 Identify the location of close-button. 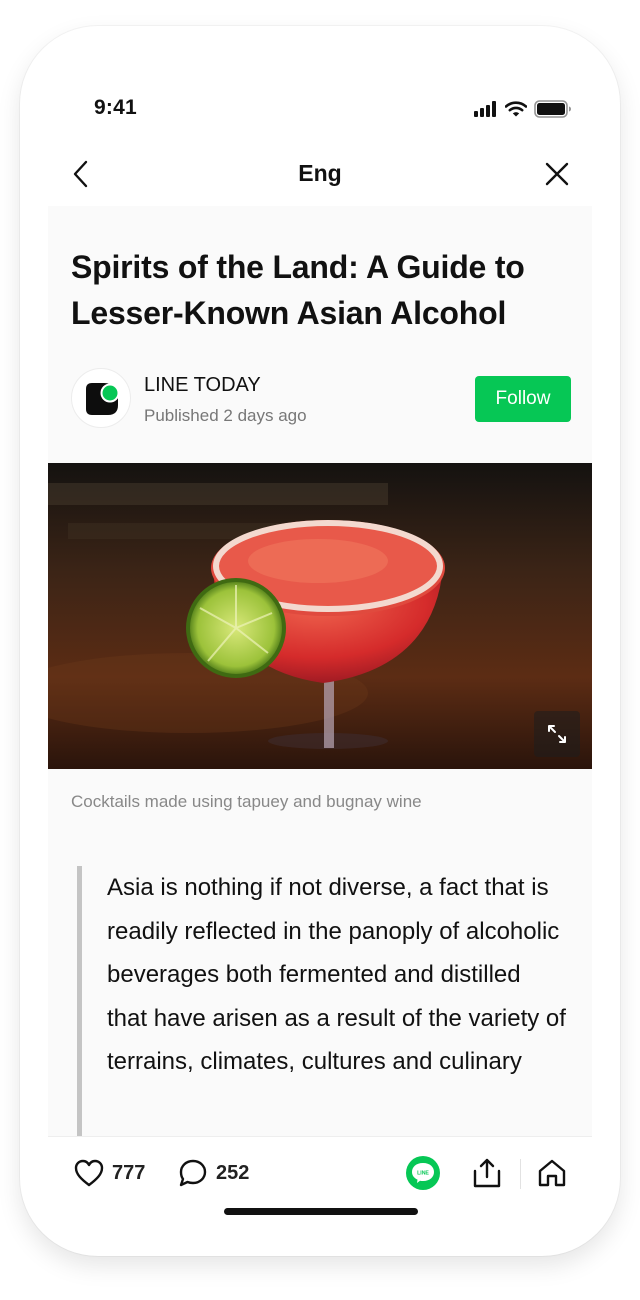
(557, 174).